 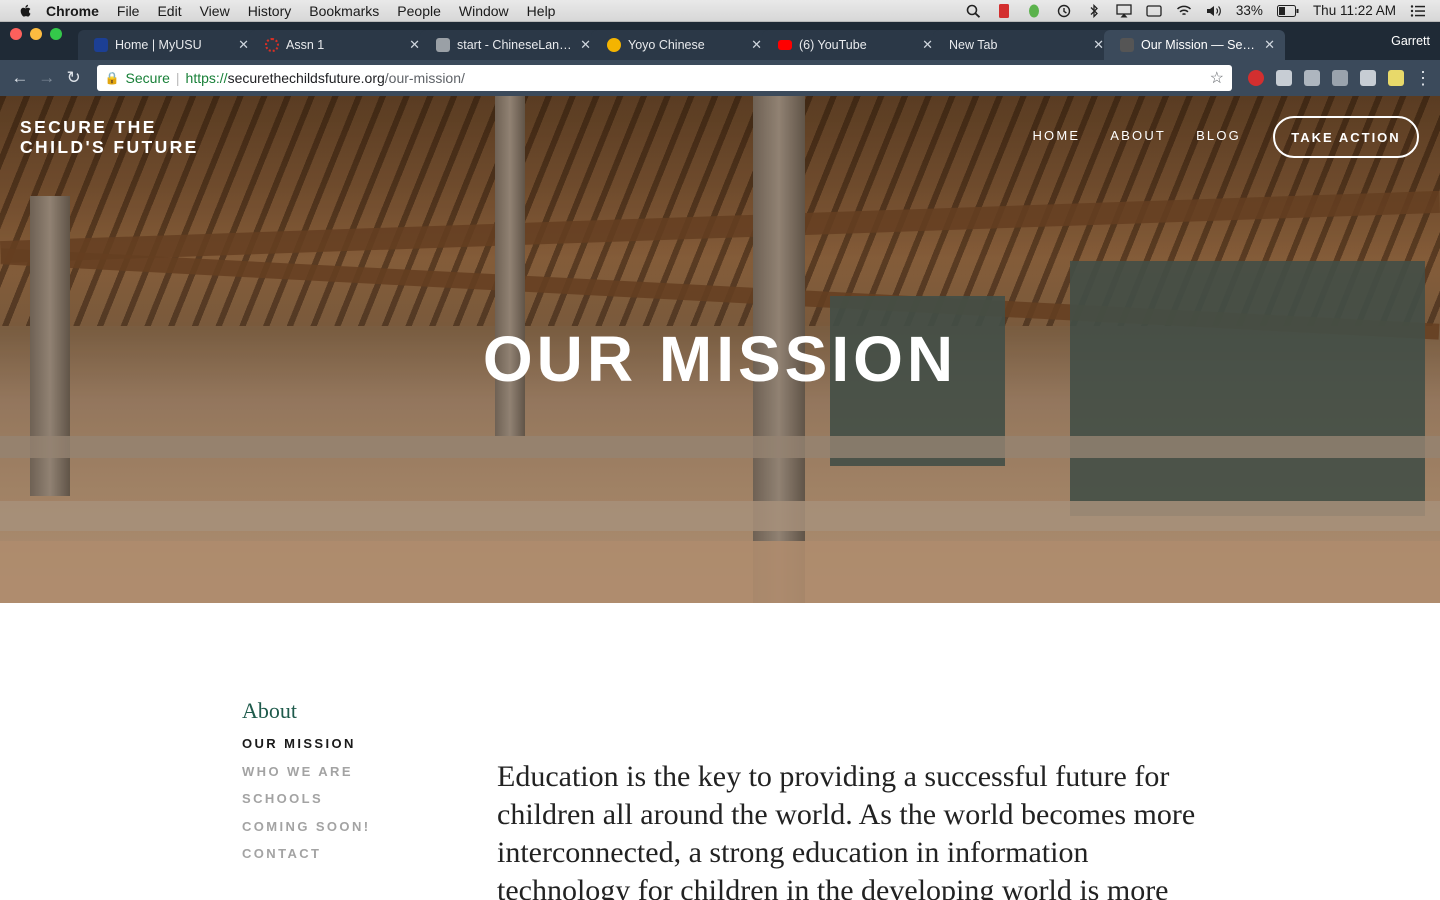 I want to click on tab-our-mission: Our Mission — Secure ✕, so click(x=1194, y=45).